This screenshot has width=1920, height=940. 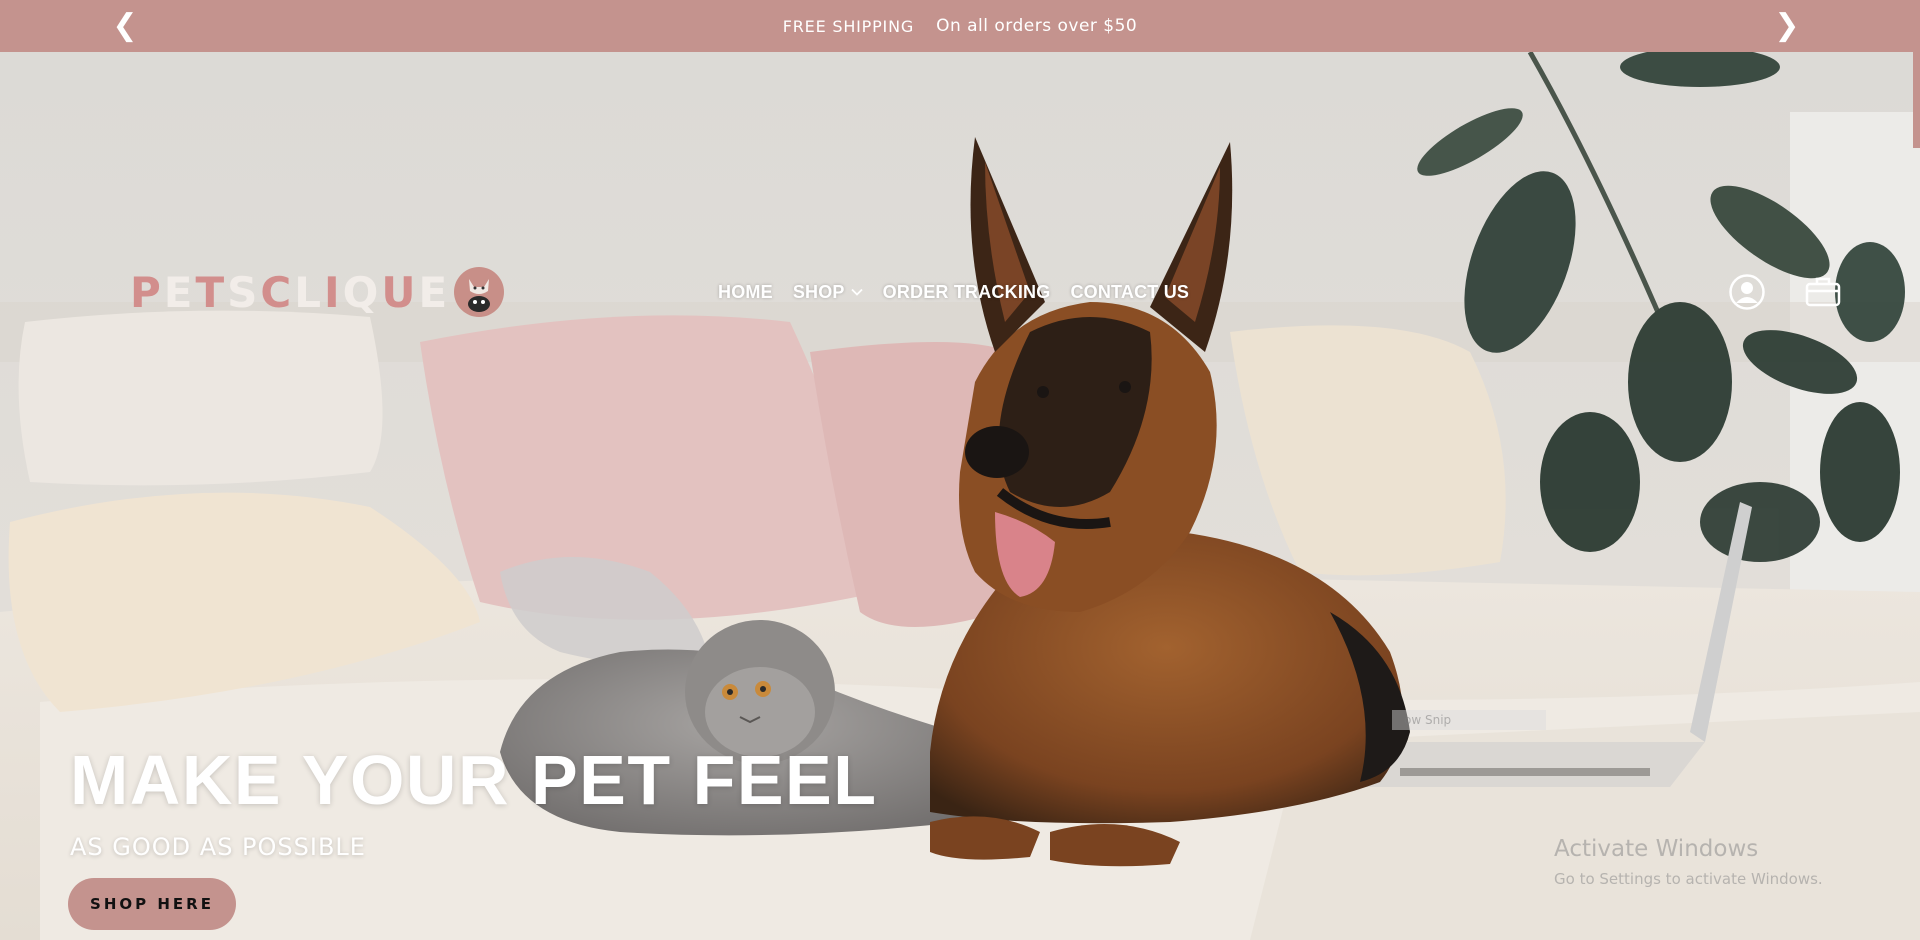 I want to click on account-button, so click(x=1747, y=292).